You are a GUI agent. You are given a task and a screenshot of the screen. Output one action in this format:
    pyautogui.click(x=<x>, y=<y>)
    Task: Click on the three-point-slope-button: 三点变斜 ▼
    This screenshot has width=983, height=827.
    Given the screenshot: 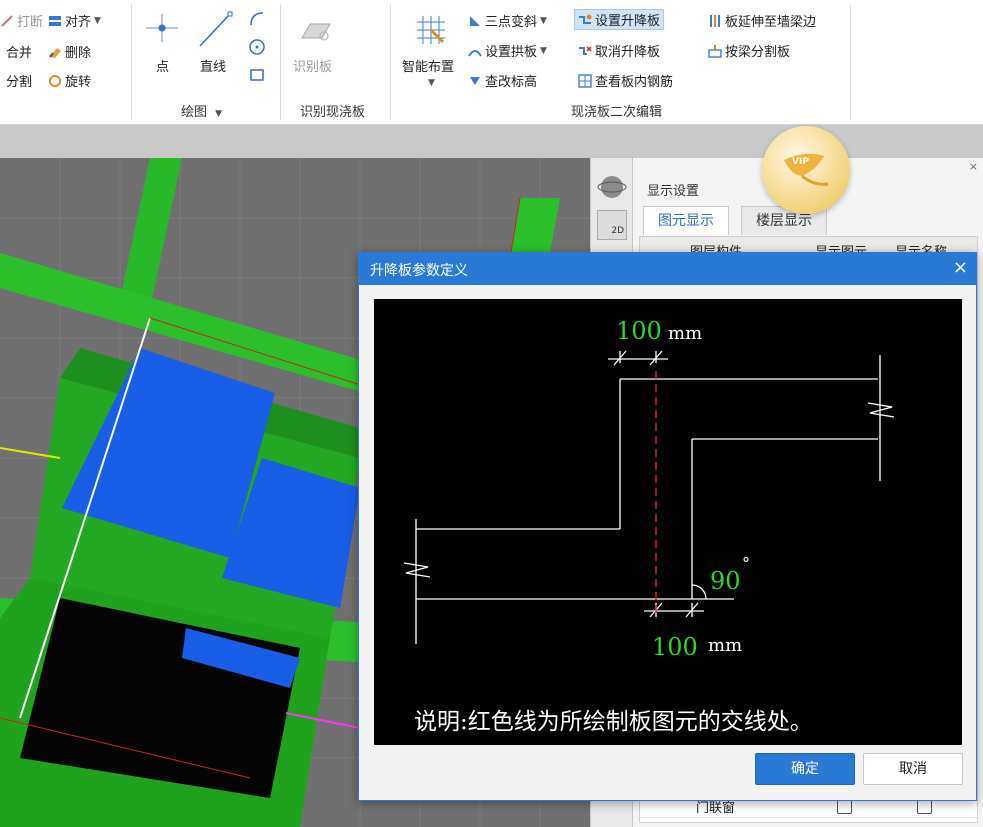 What is the action you would take?
    pyautogui.click(x=507, y=20)
    